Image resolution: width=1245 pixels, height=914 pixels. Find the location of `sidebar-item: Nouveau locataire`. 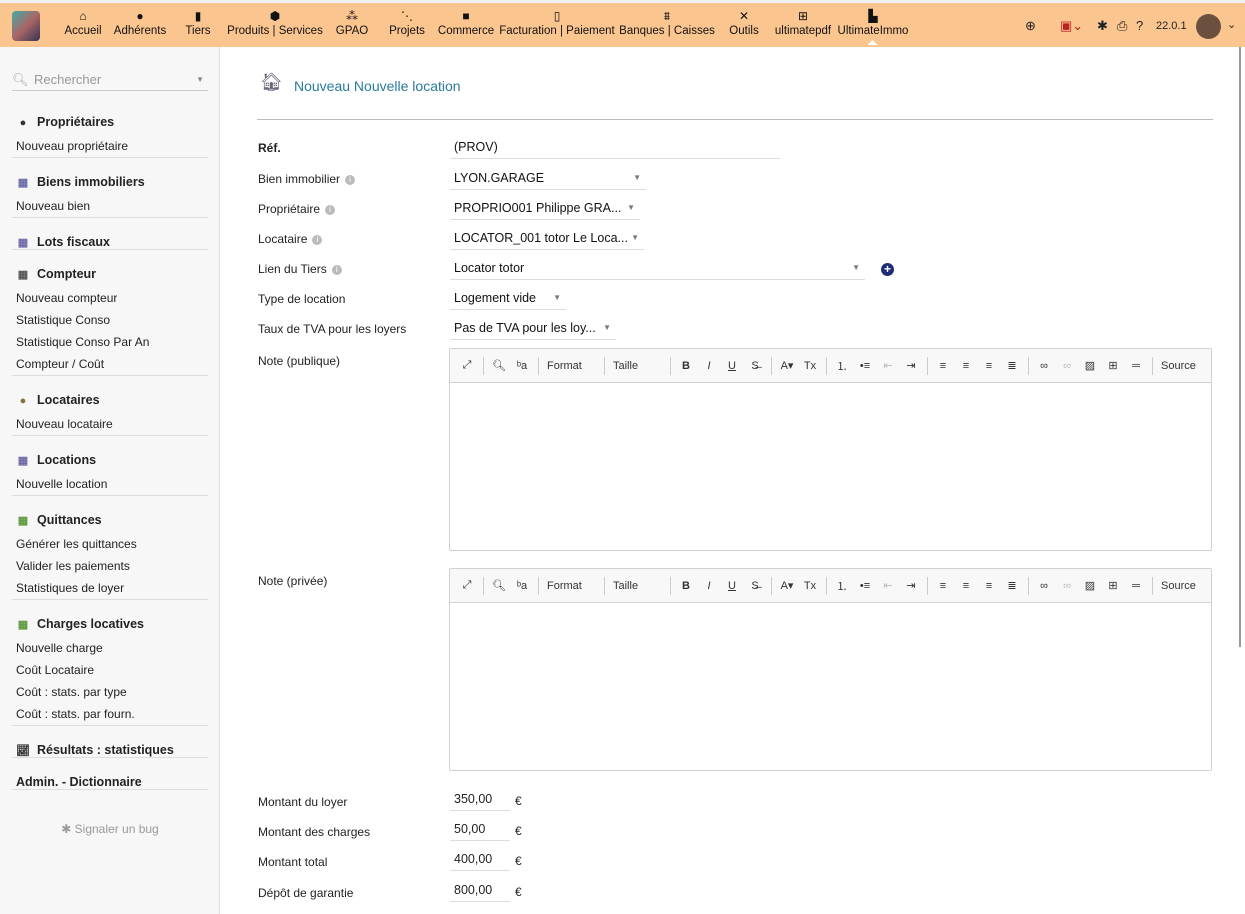

sidebar-item: Nouveau locataire is located at coordinates (64, 424).